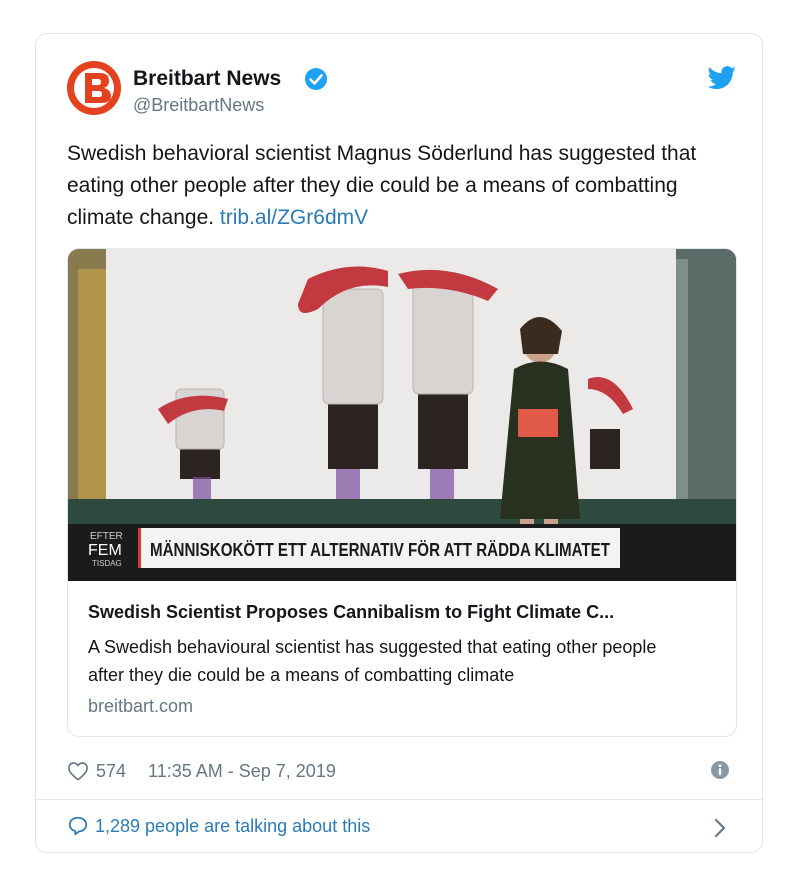 Image resolution: width=800 pixels, height=889 pixels. What do you see at coordinates (242, 771) in the screenshot?
I see `tweet-timestamp: 11:35 AM - Sep 7, 2019` at bounding box center [242, 771].